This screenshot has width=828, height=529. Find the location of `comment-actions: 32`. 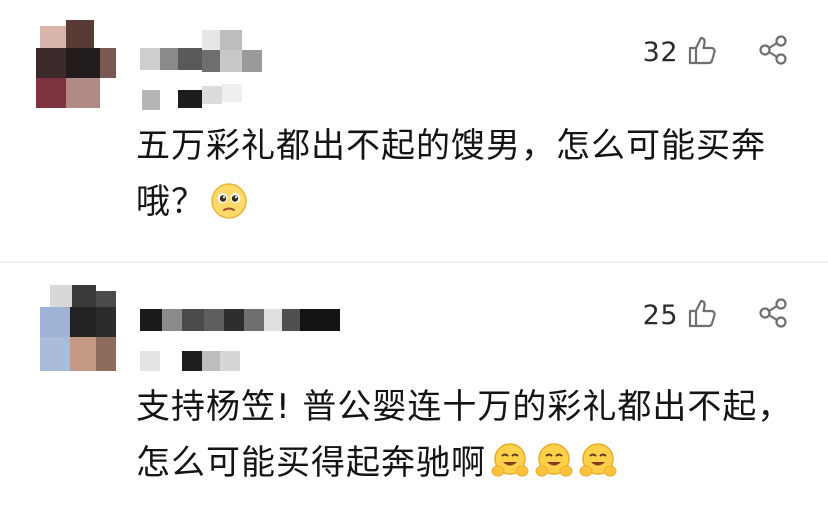

comment-actions: 32 is located at coordinates (716, 52).